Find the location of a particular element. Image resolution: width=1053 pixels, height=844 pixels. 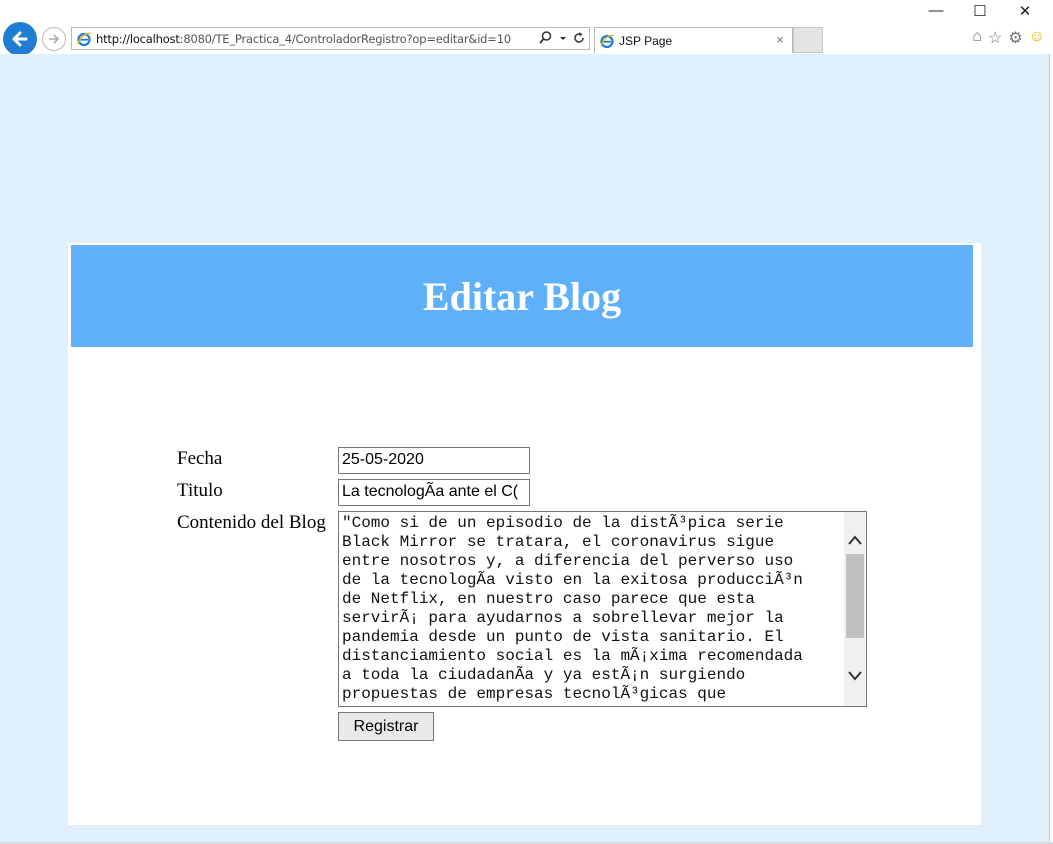

fecha-label: Fecha is located at coordinates (200, 458).